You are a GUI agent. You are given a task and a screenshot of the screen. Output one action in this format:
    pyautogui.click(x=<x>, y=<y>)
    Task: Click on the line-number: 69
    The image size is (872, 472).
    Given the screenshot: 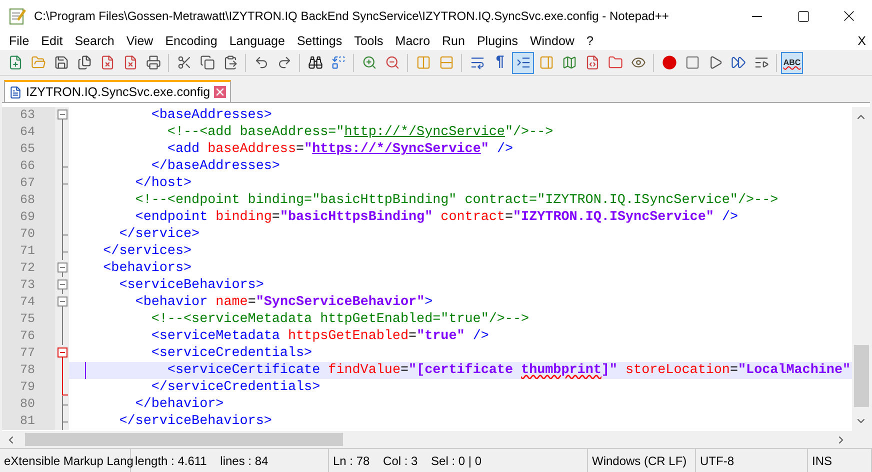 What is the action you would take?
    pyautogui.click(x=28, y=217)
    